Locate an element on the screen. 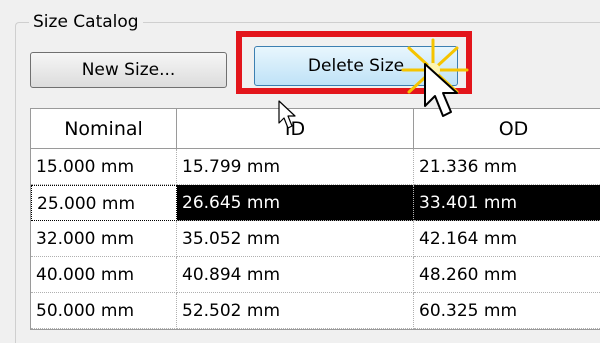 The image size is (600, 343). cell-nominal: 40.000 mm is located at coordinates (104, 275).